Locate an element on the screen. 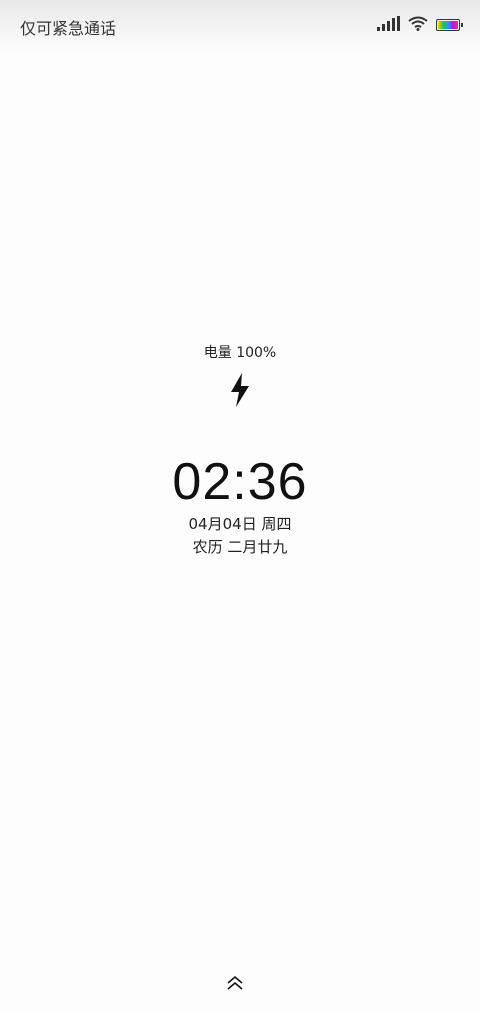 The image size is (480, 1013). lock-screen-clock: 02:36 is located at coordinates (240, 482).